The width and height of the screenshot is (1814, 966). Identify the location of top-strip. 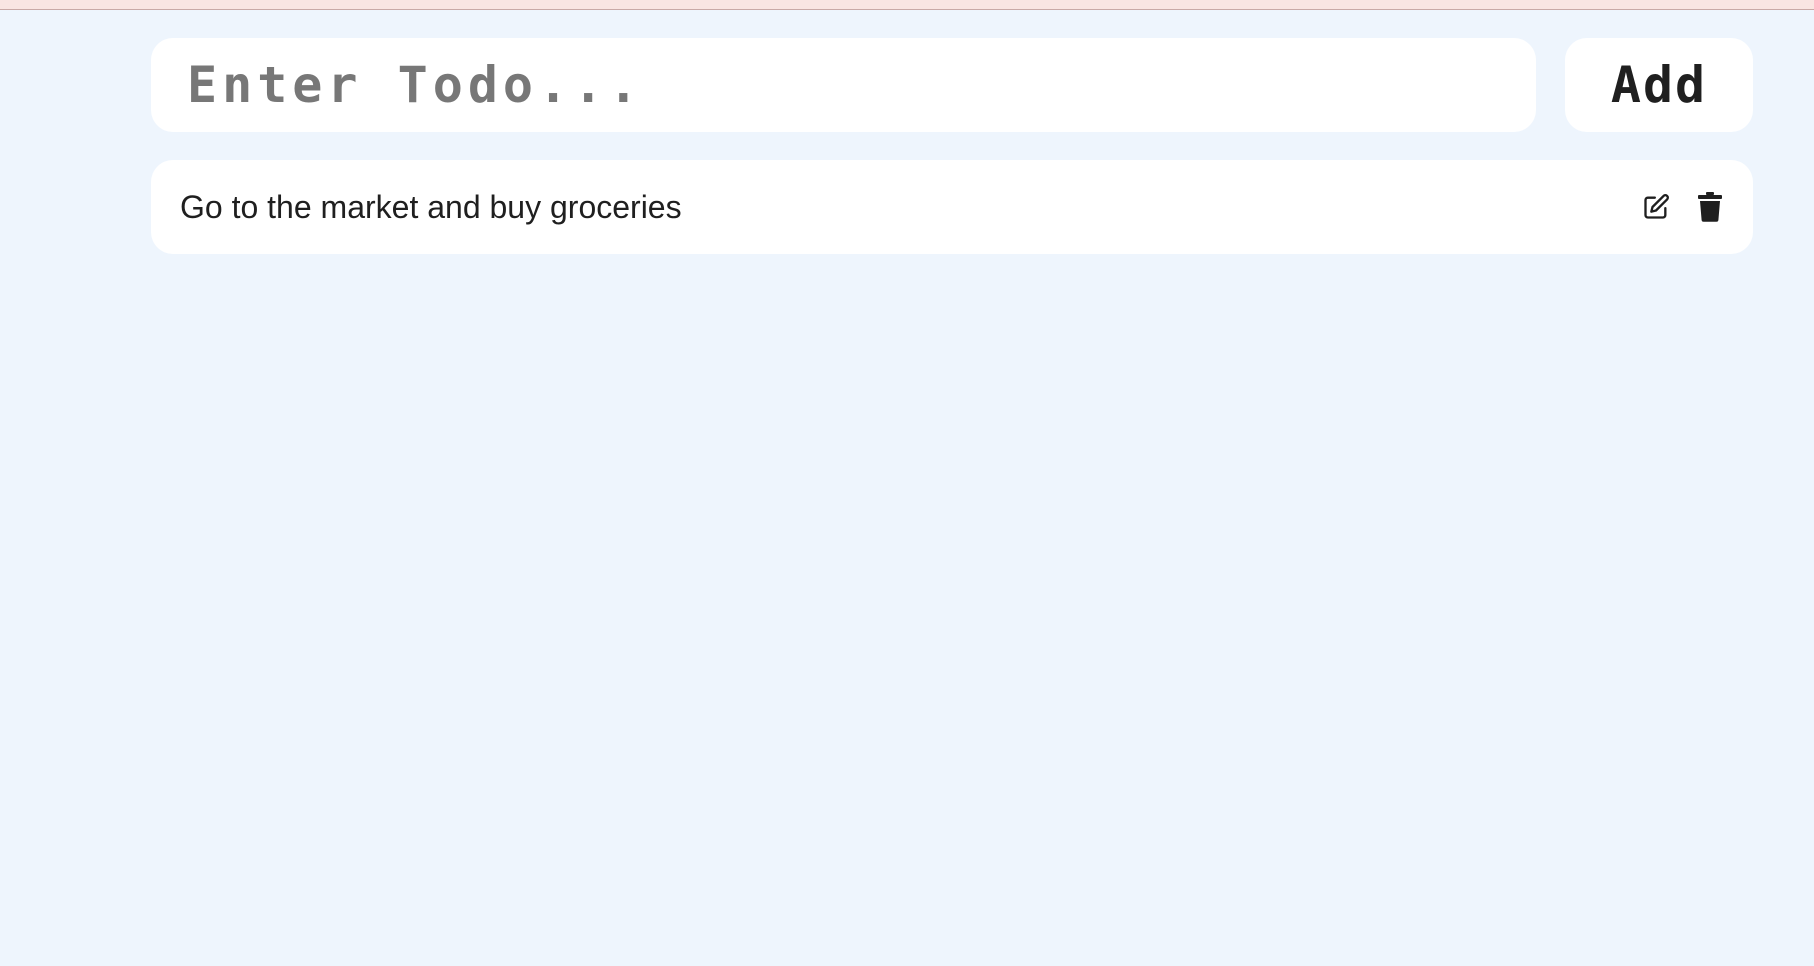
(907, 5).